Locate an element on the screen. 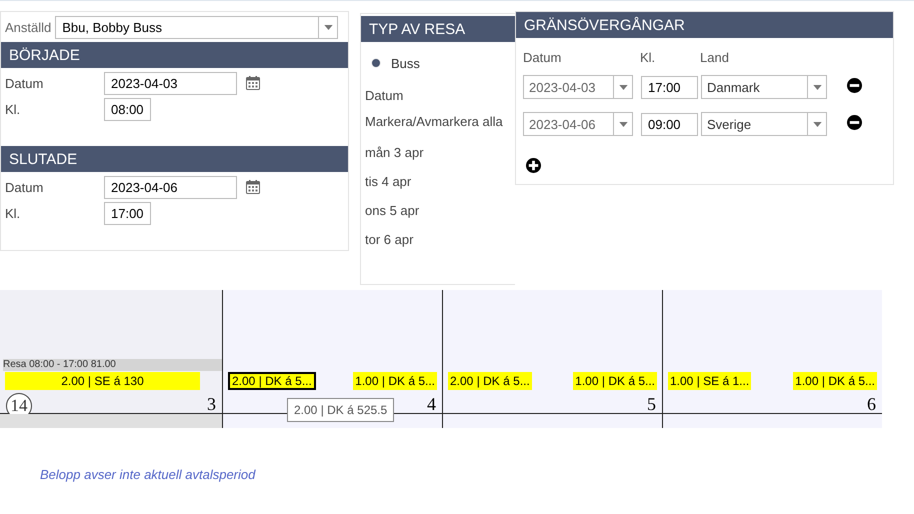  day-number: 4 is located at coordinates (431, 404).